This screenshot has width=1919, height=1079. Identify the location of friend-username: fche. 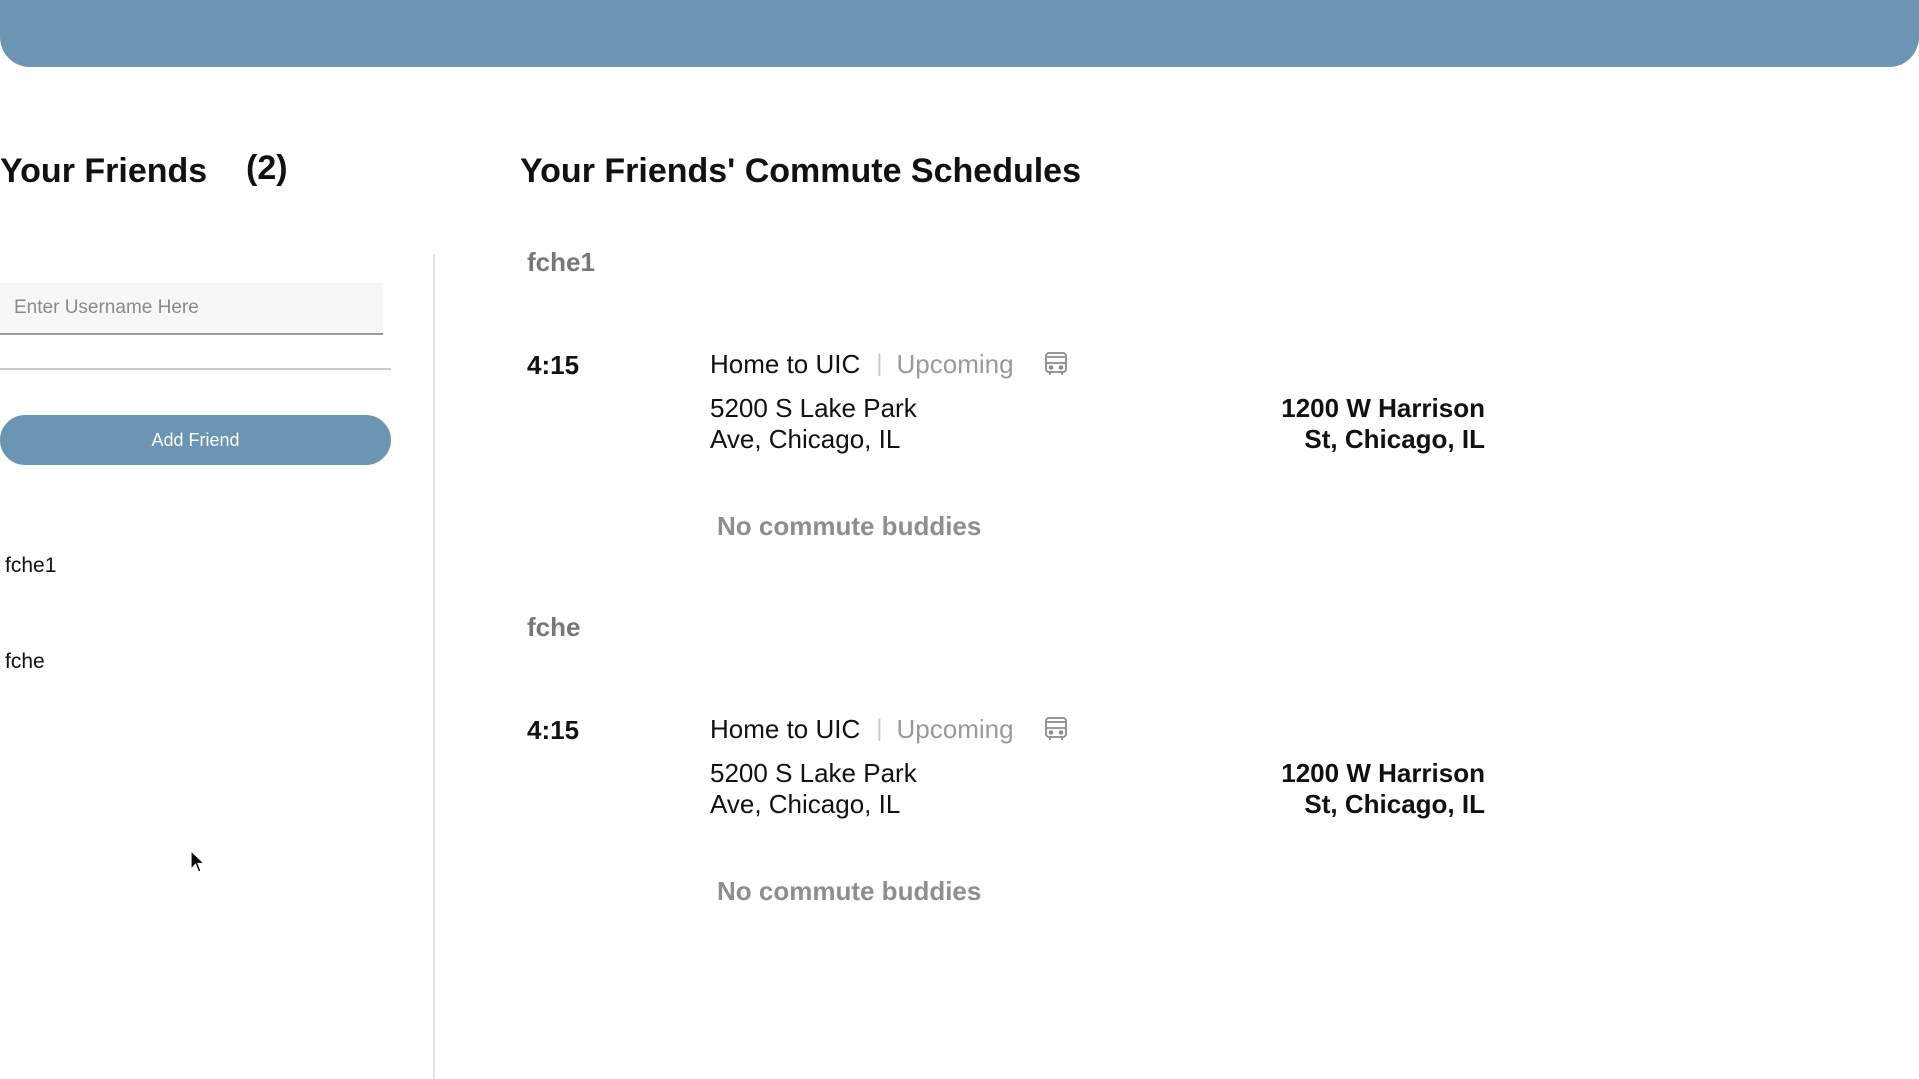
(554, 627).